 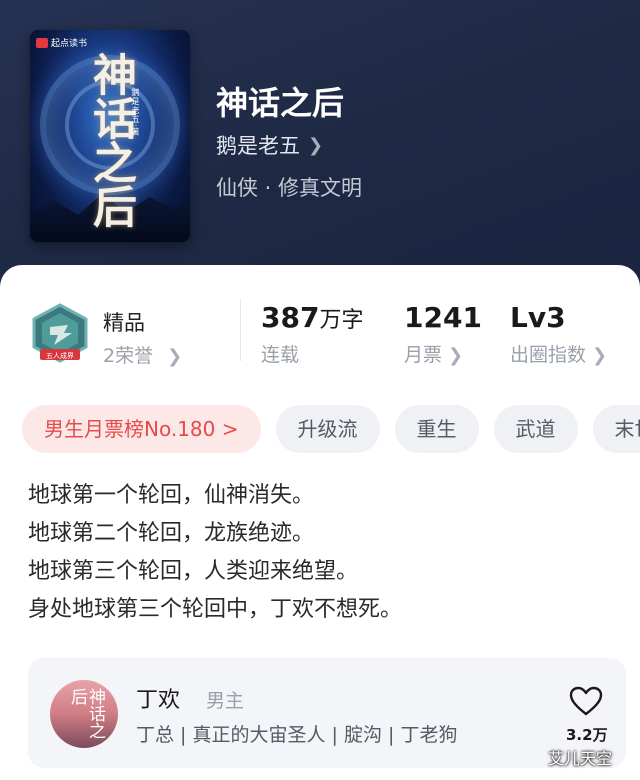 I want to click on author-link: 鹅是老五 ❯, so click(x=269, y=145).